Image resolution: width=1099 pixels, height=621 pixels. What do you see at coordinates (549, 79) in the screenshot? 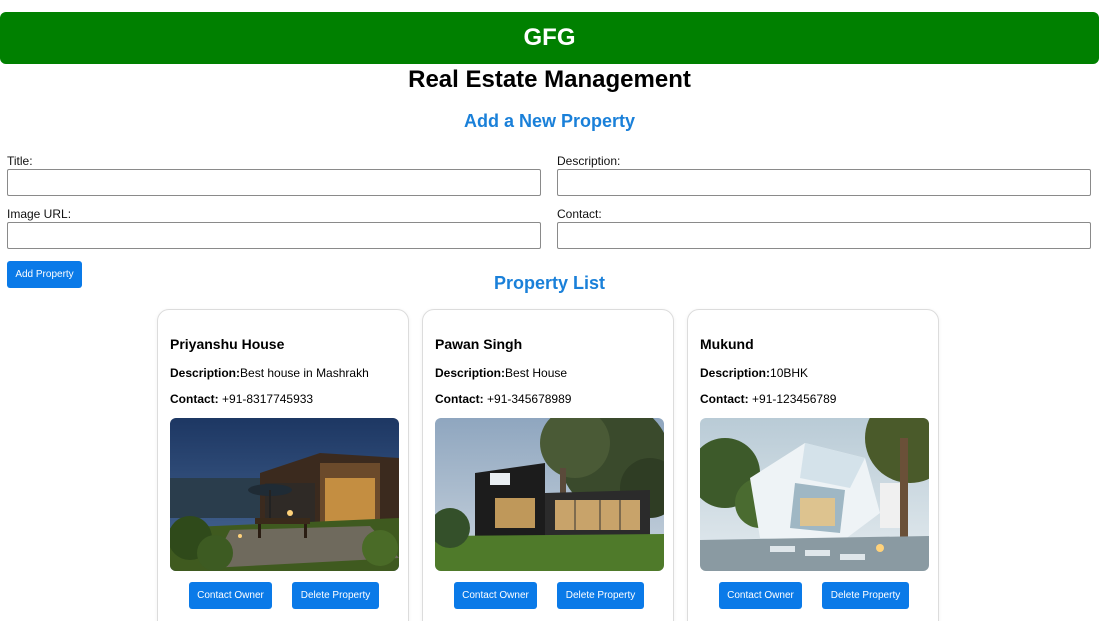
I see `page-title: Real Estate Management` at bounding box center [549, 79].